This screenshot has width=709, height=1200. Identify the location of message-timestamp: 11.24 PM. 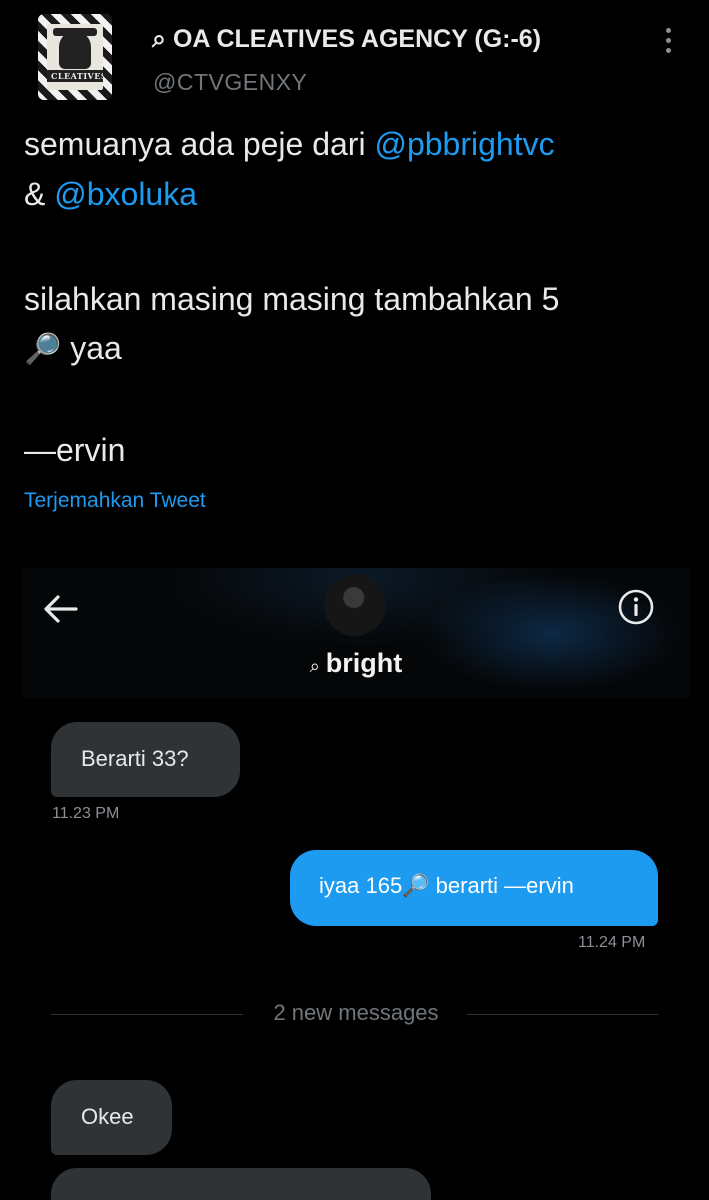
(612, 942).